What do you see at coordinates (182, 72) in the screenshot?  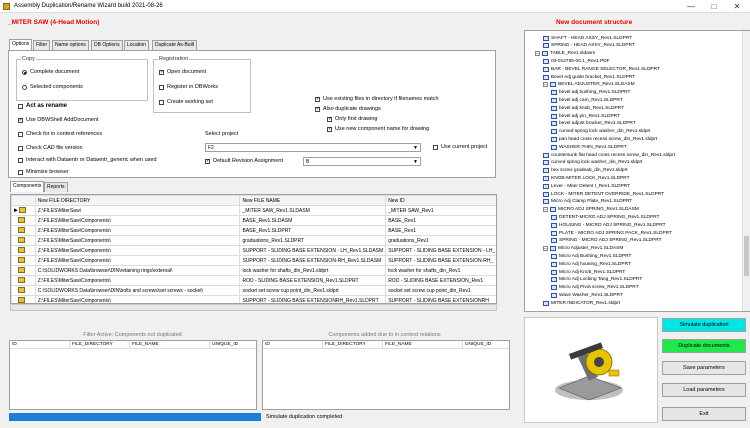 I see `open-document-checkbox: Open document` at bounding box center [182, 72].